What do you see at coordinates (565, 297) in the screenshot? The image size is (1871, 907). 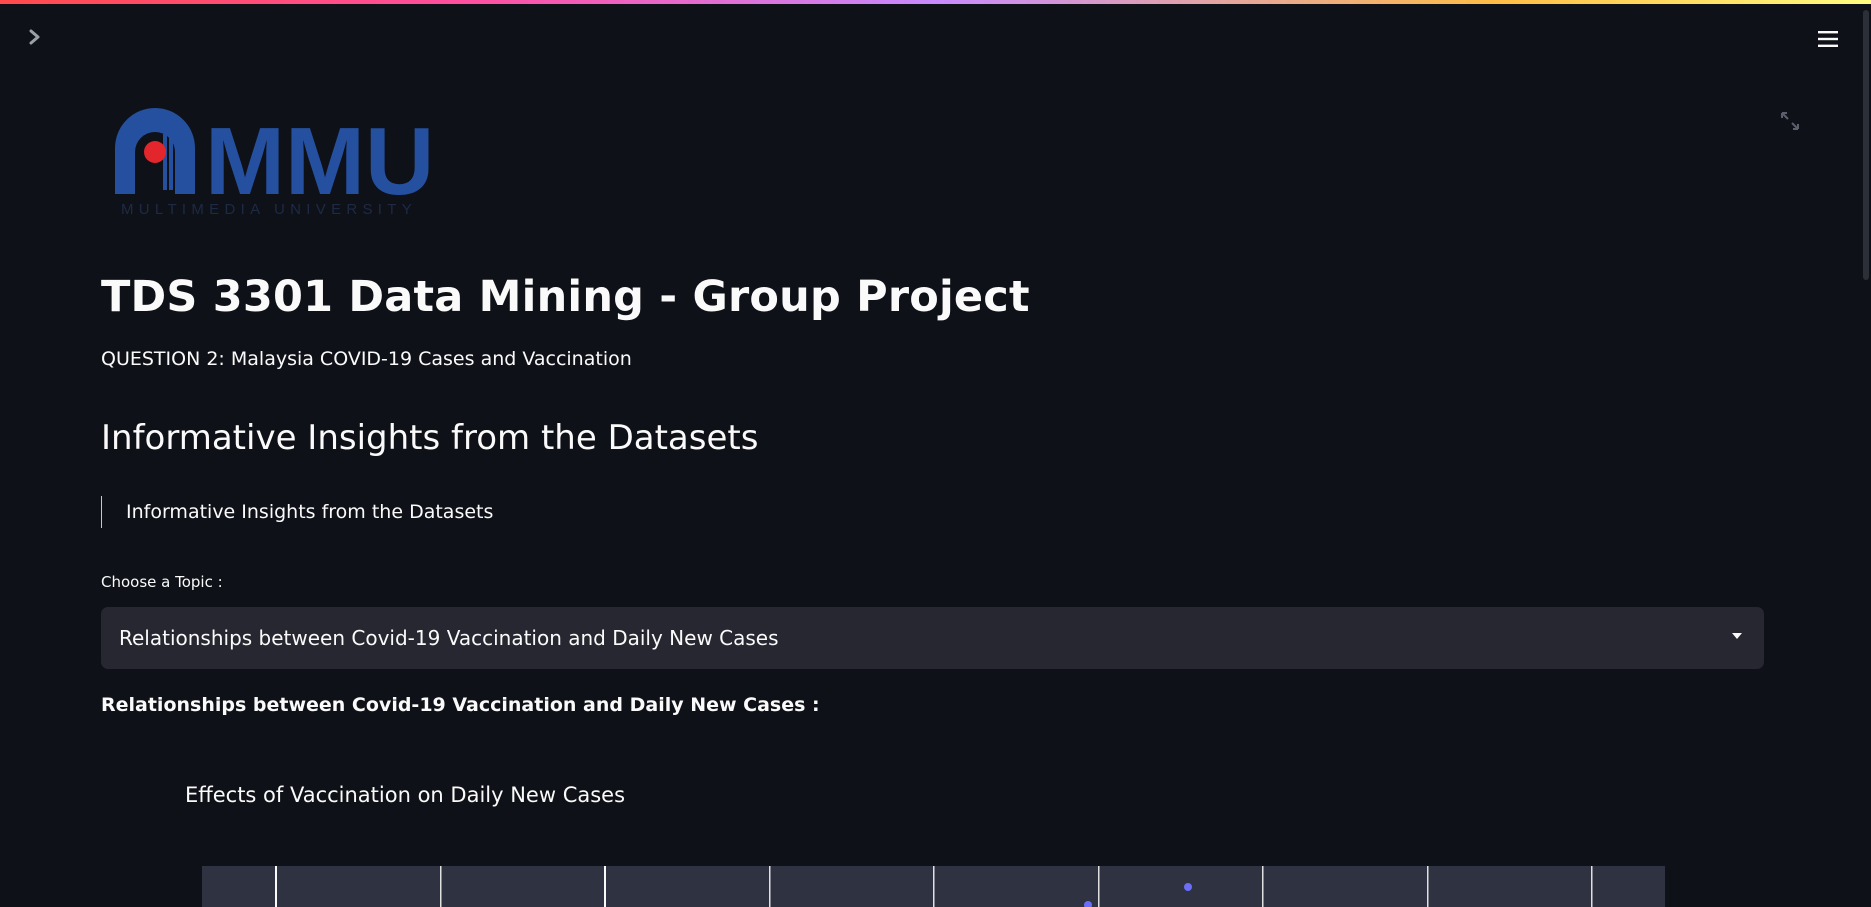 I see `page-title: TDS 3301 Data Mining - Group Project` at bounding box center [565, 297].